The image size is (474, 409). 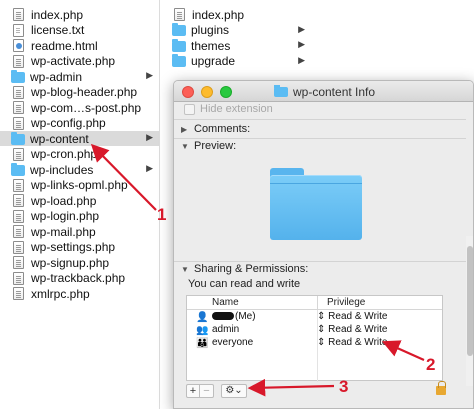 I want to click on table-row: 👥 admin ⇕ Read & Write, so click(x=314, y=330).